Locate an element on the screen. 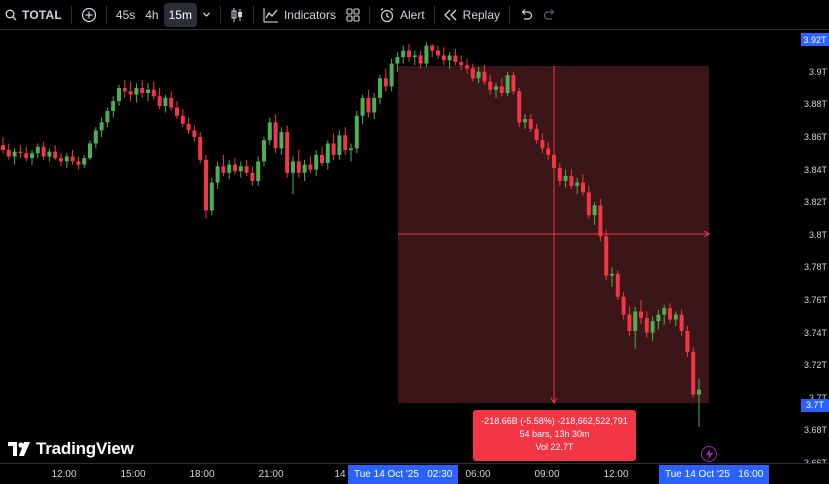  undo-button is located at coordinates (526, 15).